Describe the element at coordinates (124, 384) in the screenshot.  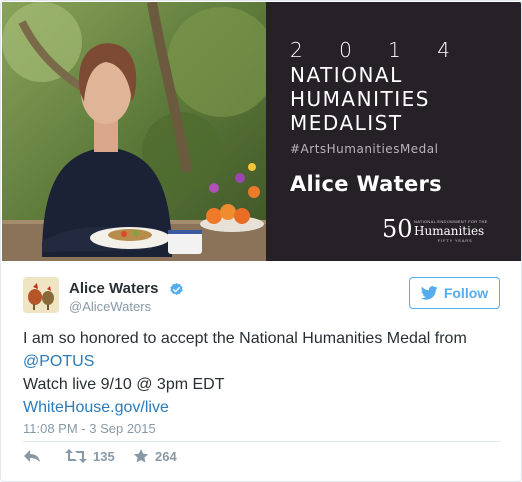
I see `tweet-text-line: Watch live 9/10 @ 3pm EDT` at that location.